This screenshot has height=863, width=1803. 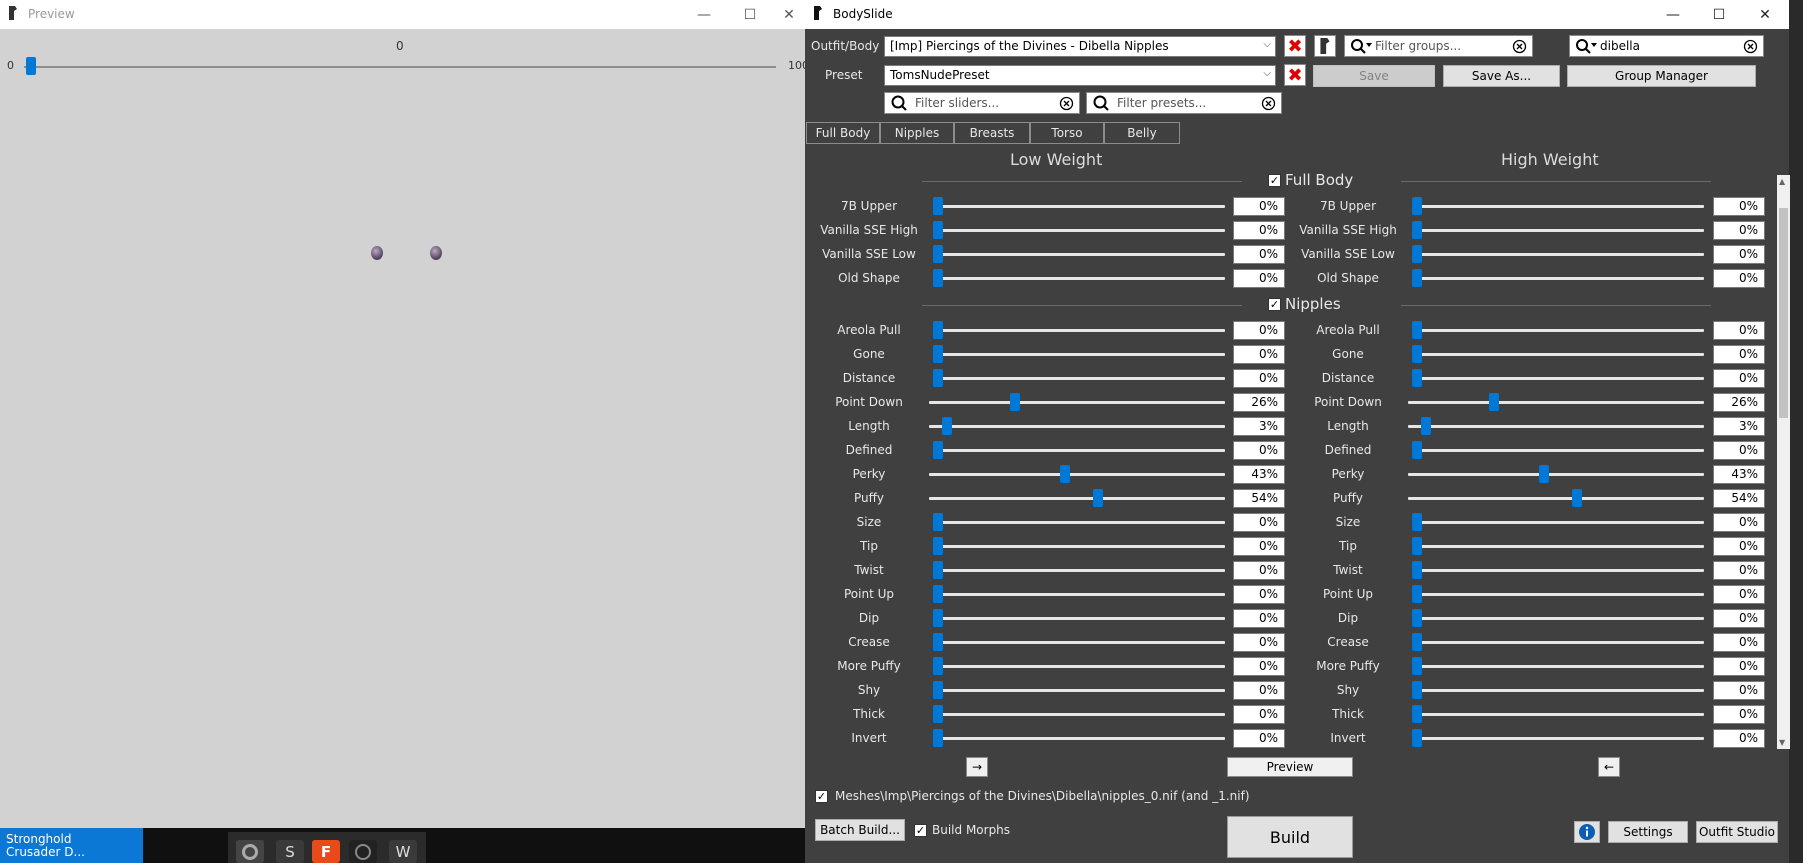 What do you see at coordinates (1739, 474) in the screenshot?
I see `slider-value-high: 43%` at bounding box center [1739, 474].